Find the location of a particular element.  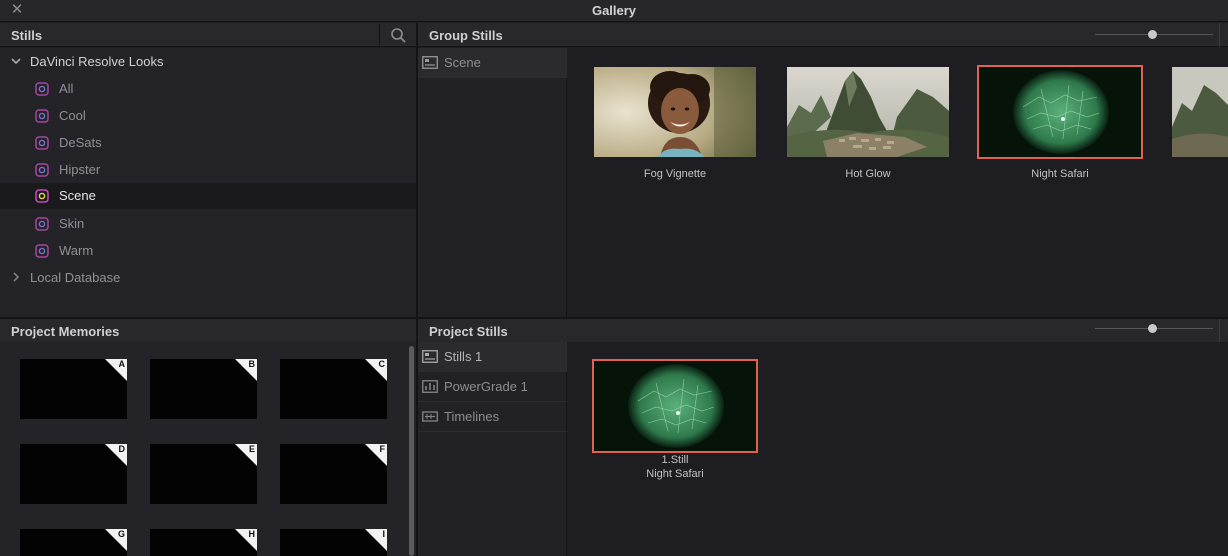

album-label: Timelines is located at coordinates (472, 416).